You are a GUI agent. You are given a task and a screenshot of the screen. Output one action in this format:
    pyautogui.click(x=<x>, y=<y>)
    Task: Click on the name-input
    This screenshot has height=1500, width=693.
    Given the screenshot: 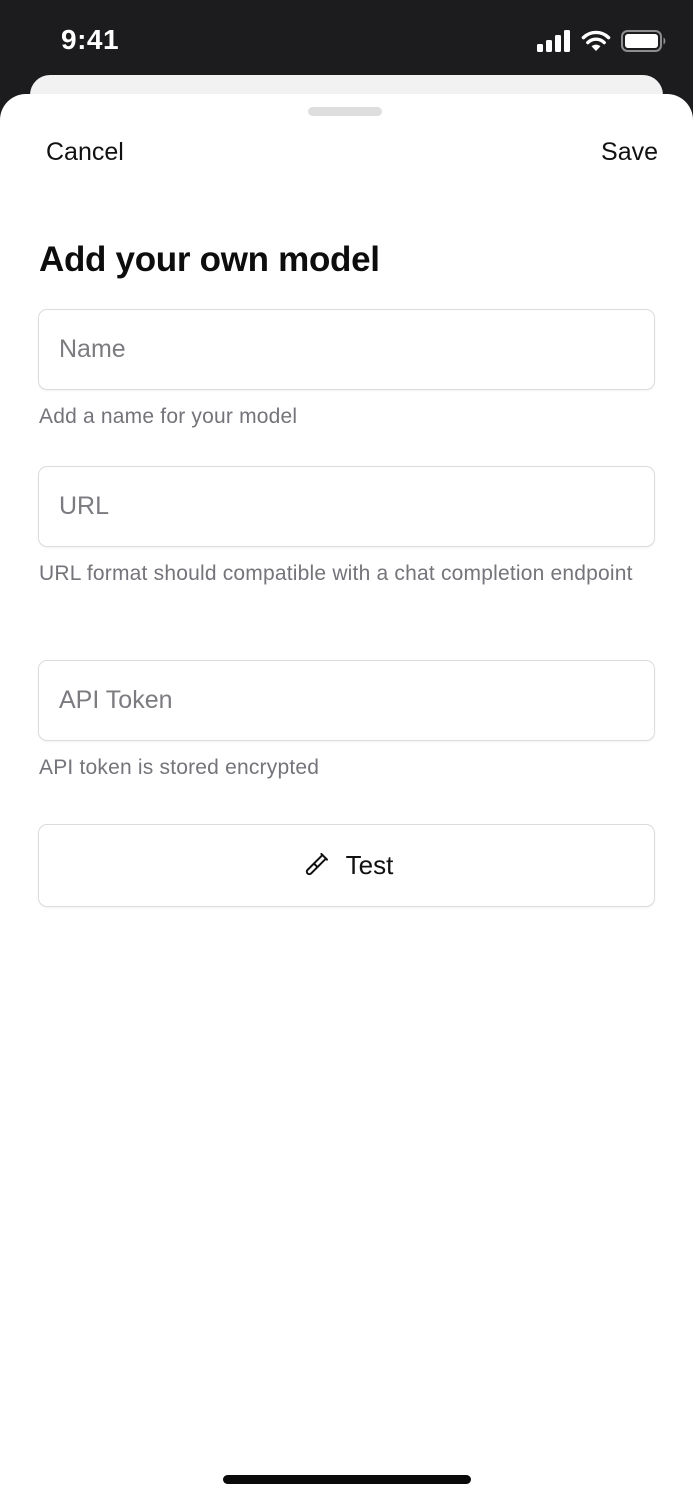 What is the action you would take?
    pyautogui.click(x=346, y=349)
    